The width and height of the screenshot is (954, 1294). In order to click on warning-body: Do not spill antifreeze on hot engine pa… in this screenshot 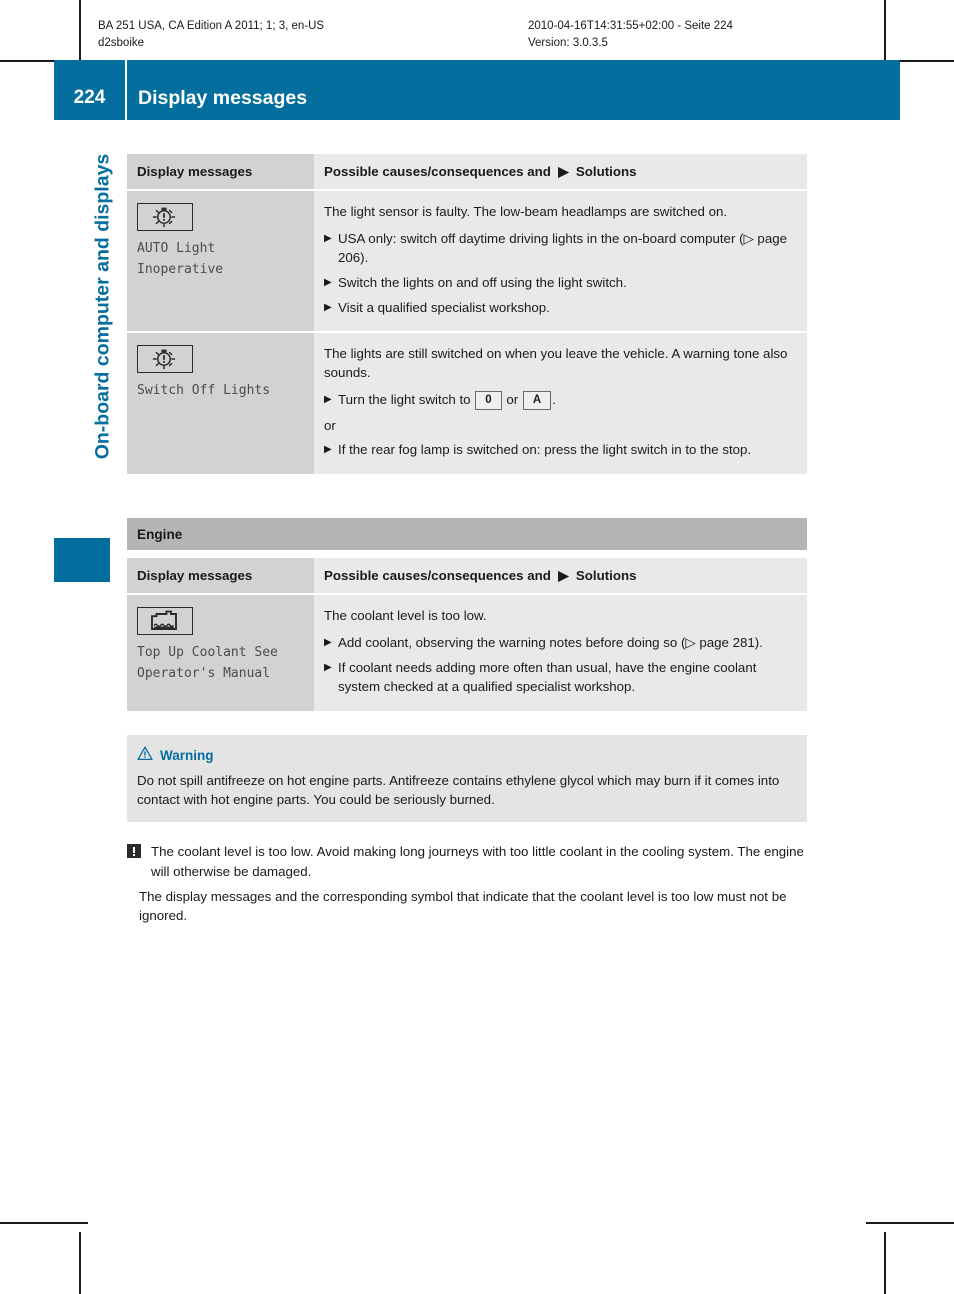, I will do `click(458, 790)`.